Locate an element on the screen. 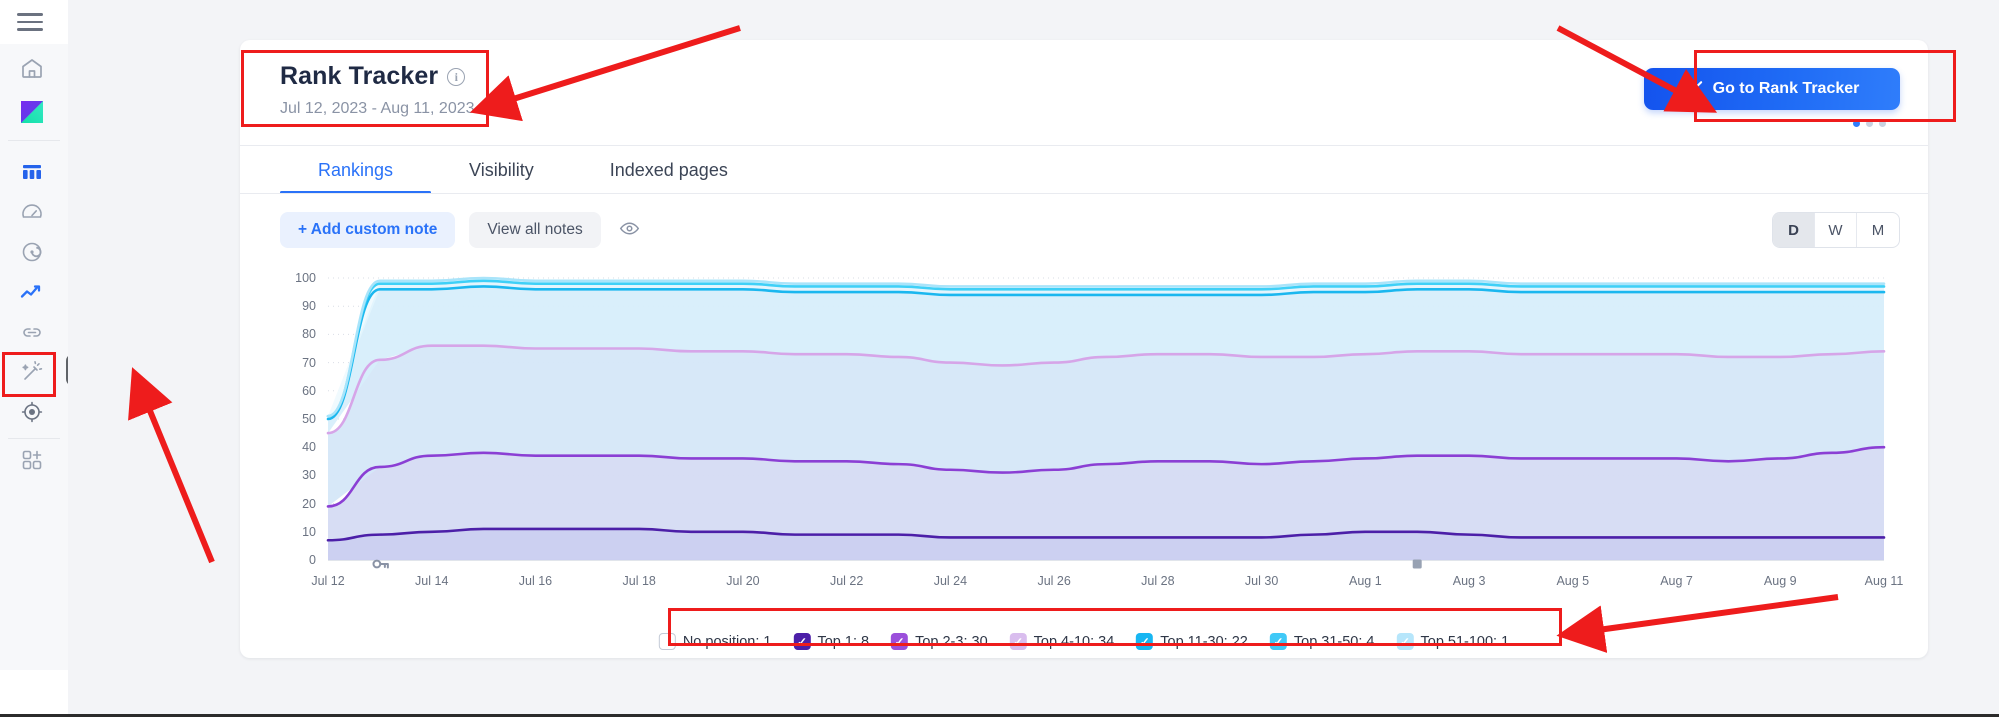 Image resolution: width=1999 pixels, height=717 pixels. y-axis-tick: 60 is located at coordinates (309, 390).